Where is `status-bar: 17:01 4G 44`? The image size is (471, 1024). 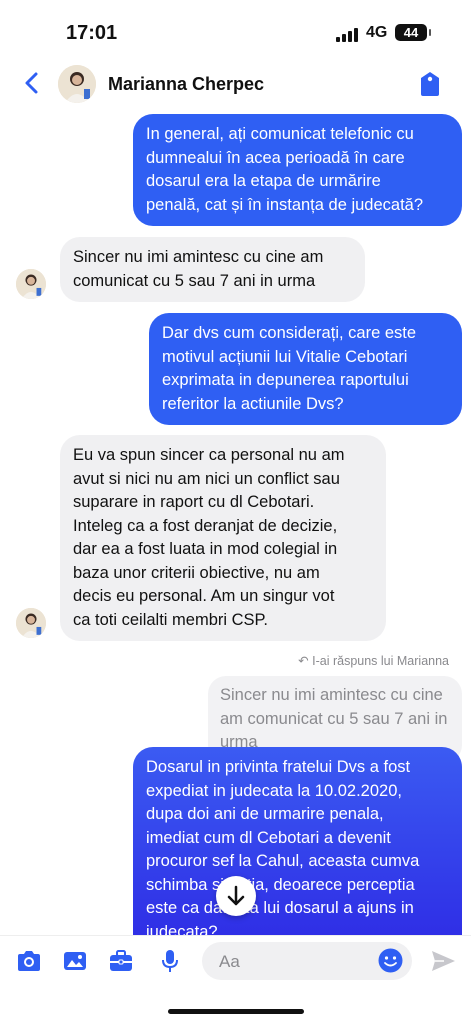 status-bar: 17:01 4G 44 is located at coordinates (235, 29).